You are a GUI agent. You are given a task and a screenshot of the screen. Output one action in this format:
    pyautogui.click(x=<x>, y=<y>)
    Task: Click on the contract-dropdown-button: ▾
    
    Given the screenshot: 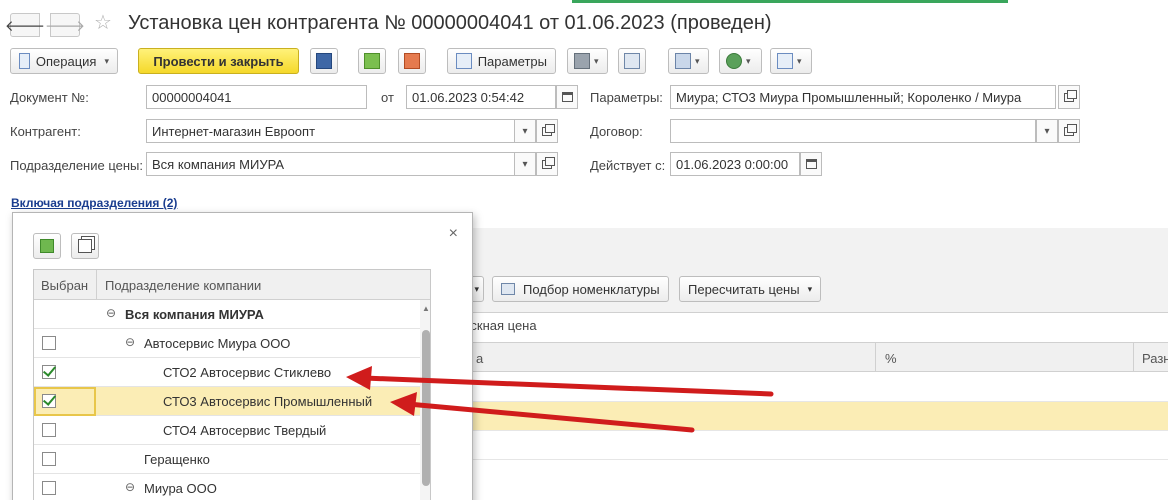 What is the action you would take?
    pyautogui.click(x=1047, y=131)
    